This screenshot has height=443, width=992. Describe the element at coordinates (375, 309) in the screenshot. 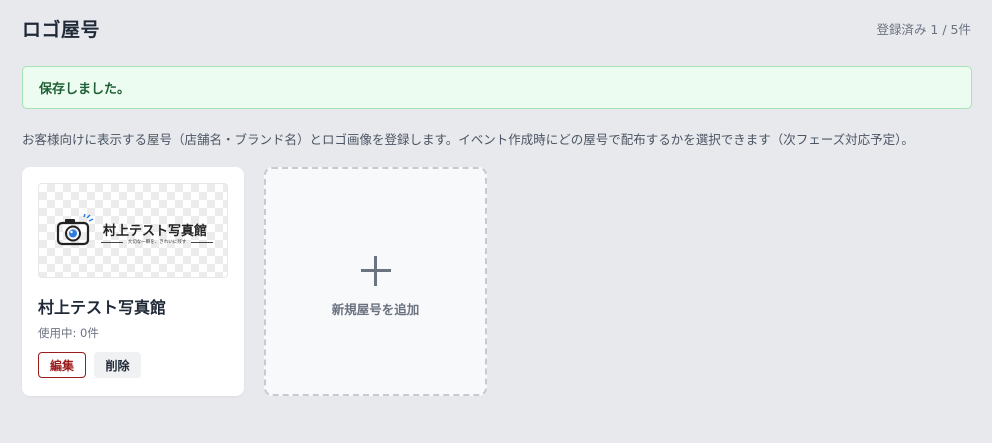

I see `add-brand-label: 新規屋号を追加` at that location.